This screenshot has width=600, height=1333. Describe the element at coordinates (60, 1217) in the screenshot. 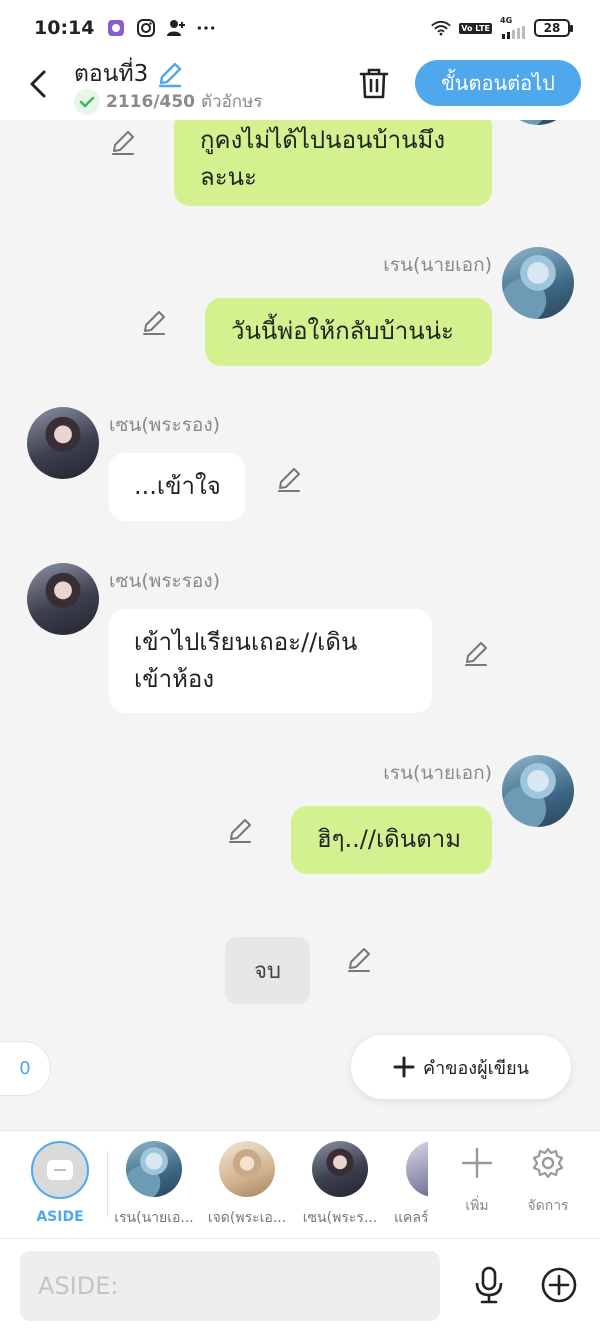

I see `aside-label: ASIDE` at that location.